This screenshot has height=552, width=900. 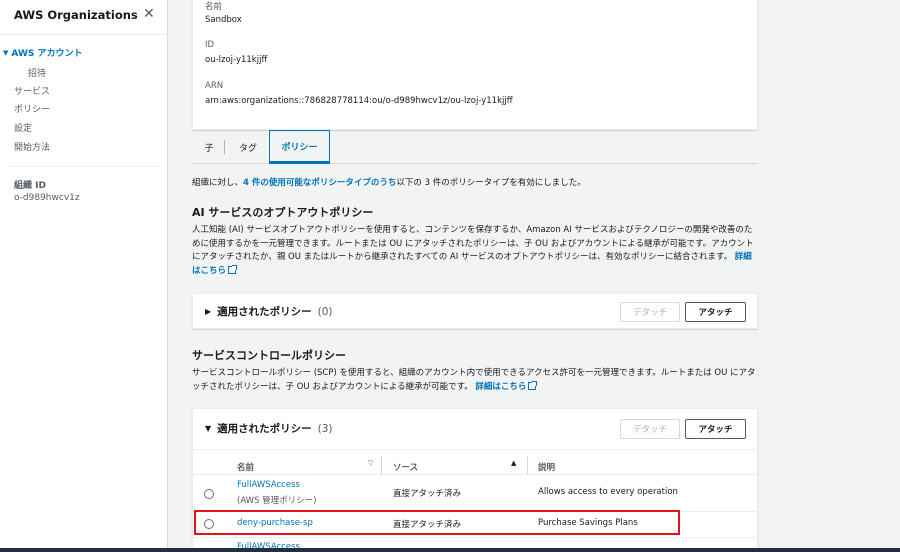 What do you see at coordinates (30, 186) in the screenshot?
I see `org-id-label: 組織 ID` at bounding box center [30, 186].